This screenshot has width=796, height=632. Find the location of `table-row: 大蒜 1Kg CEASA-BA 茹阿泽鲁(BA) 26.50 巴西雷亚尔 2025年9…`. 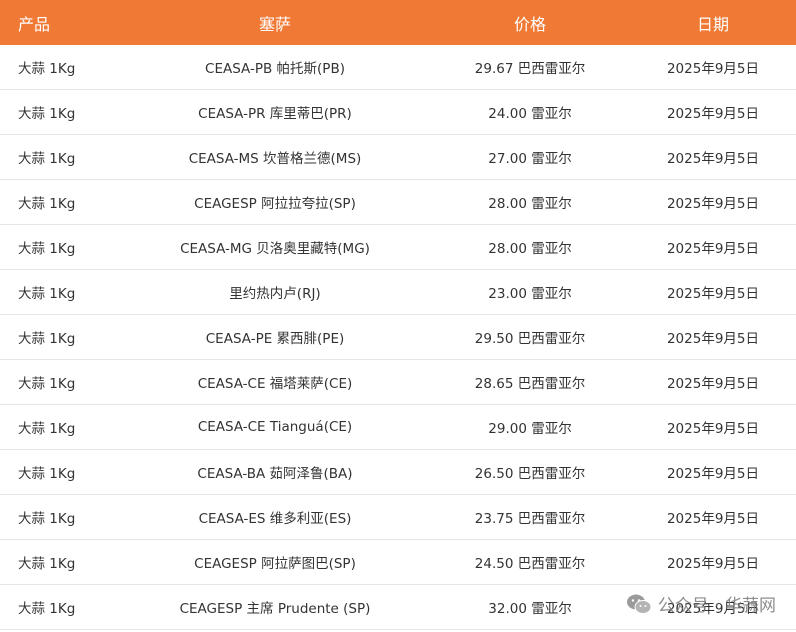

table-row: 大蒜 1Kg CEASA-BA 茹阿泽鲁(BA) 26.50 巴西雷亚尔 2025年9… is located at coordinates (398, 472).